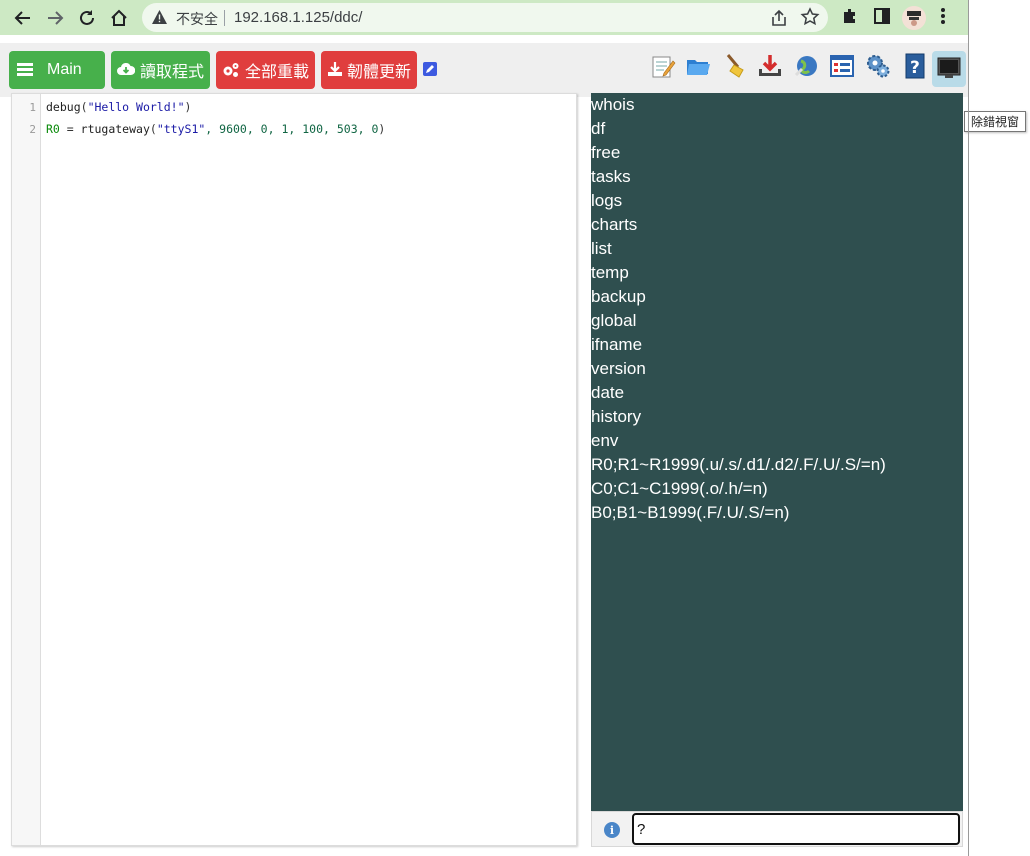 The height and width of the screenshot is (856, 1030). What do you see at coordinates (738, 464) in the screenshot?
I see `console-line: R0;R1~R1999(.u/.s/.d1/.d2/.F/.U/.S/=n)` at bounding box center [738, 464].